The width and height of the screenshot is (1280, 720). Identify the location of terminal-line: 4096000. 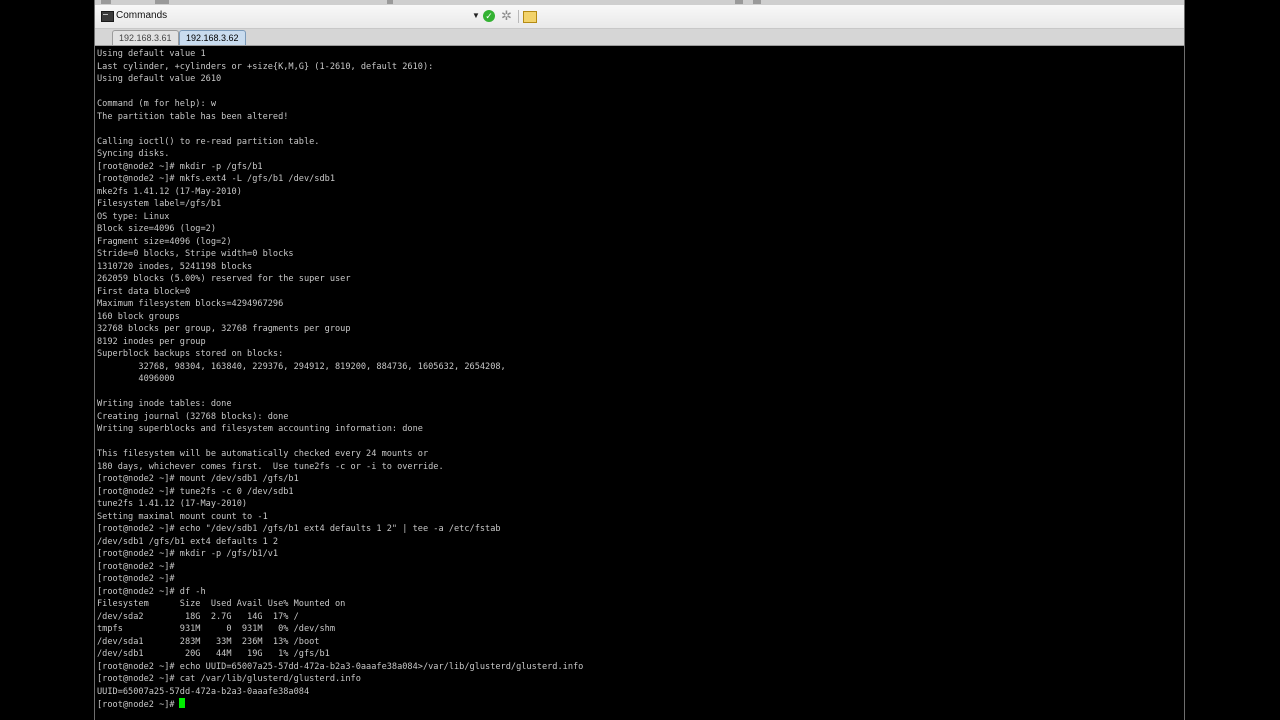
(136, 379).